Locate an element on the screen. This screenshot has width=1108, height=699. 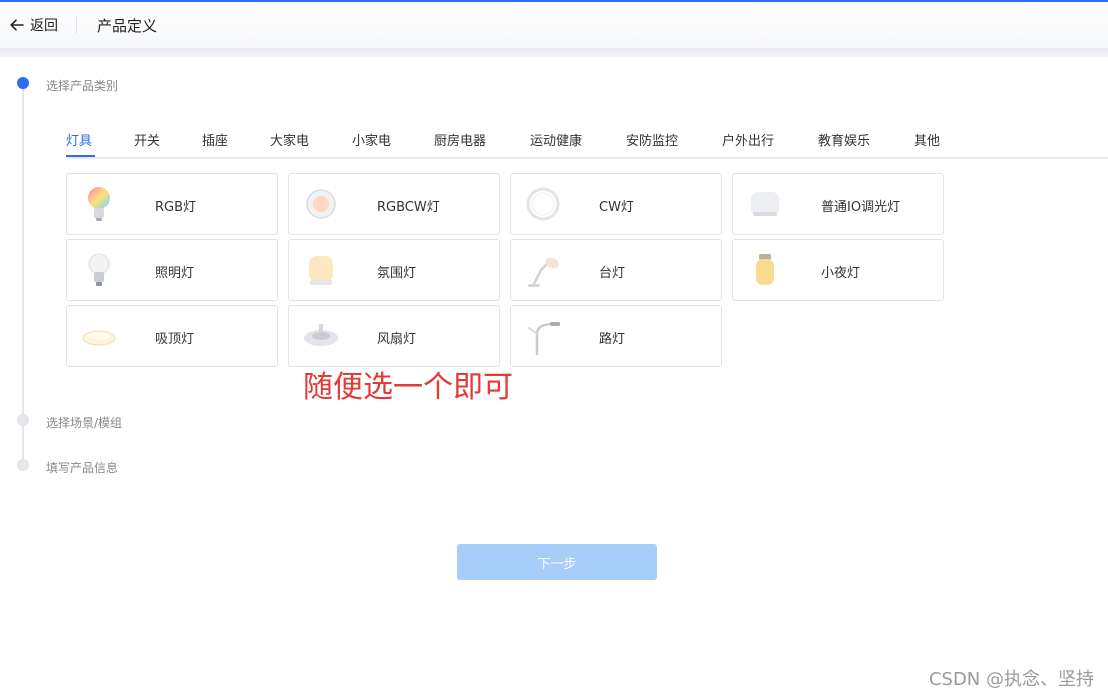
watermark: CSDN @执念、坚持 is located at coordinates (1011, 679).